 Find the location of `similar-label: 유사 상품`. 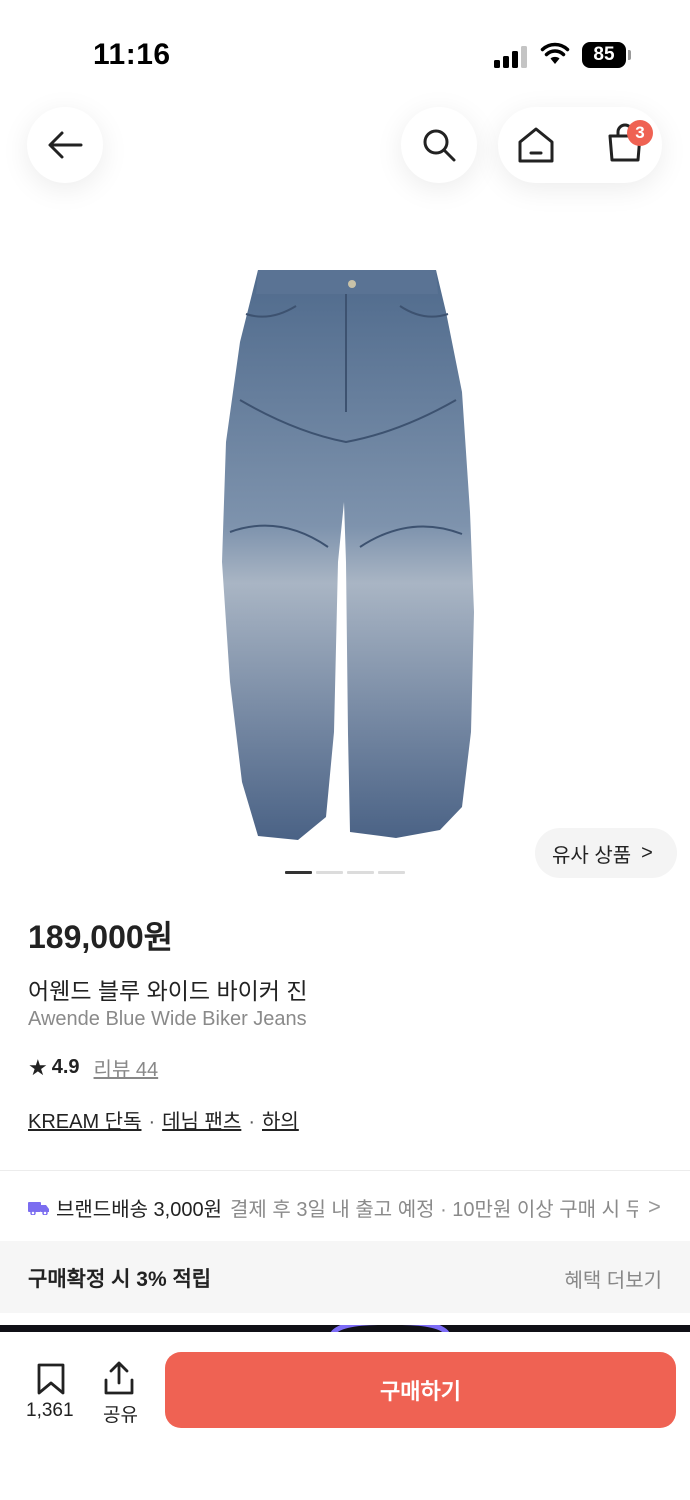

similar-label: 유사 상품 is located at coordinates (592, 855).